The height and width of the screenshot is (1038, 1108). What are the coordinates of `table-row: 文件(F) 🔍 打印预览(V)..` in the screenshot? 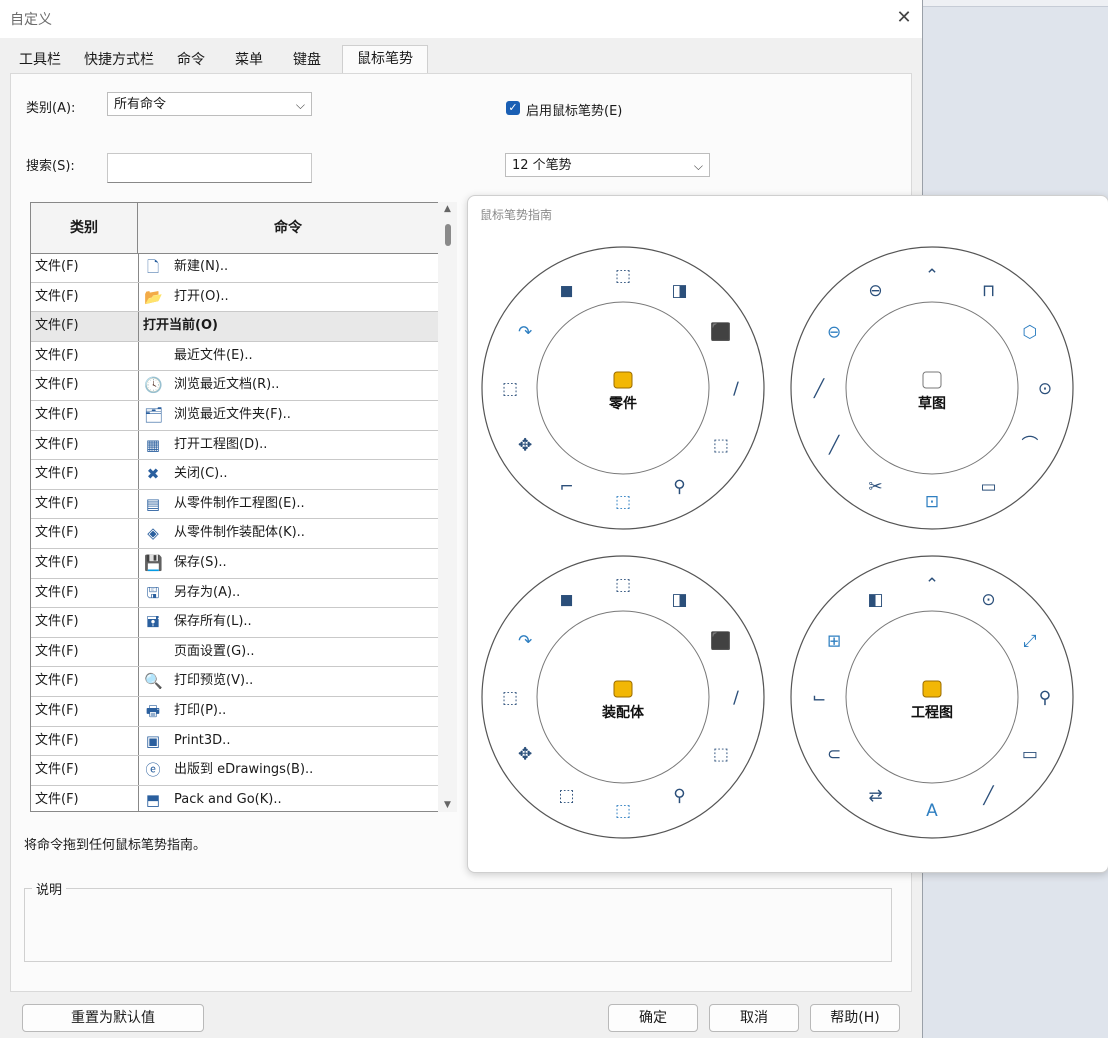 It's located at (234, 682).